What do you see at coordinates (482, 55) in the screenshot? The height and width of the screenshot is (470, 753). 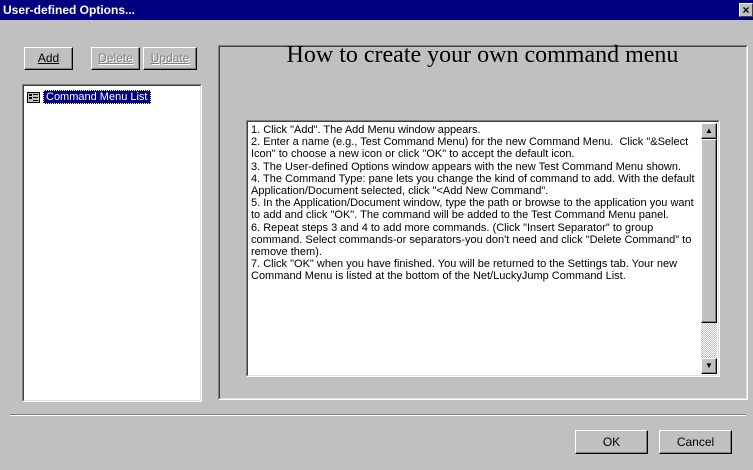 I see `help-heading: How to create your own command menu` at bounding box center [482, 55].